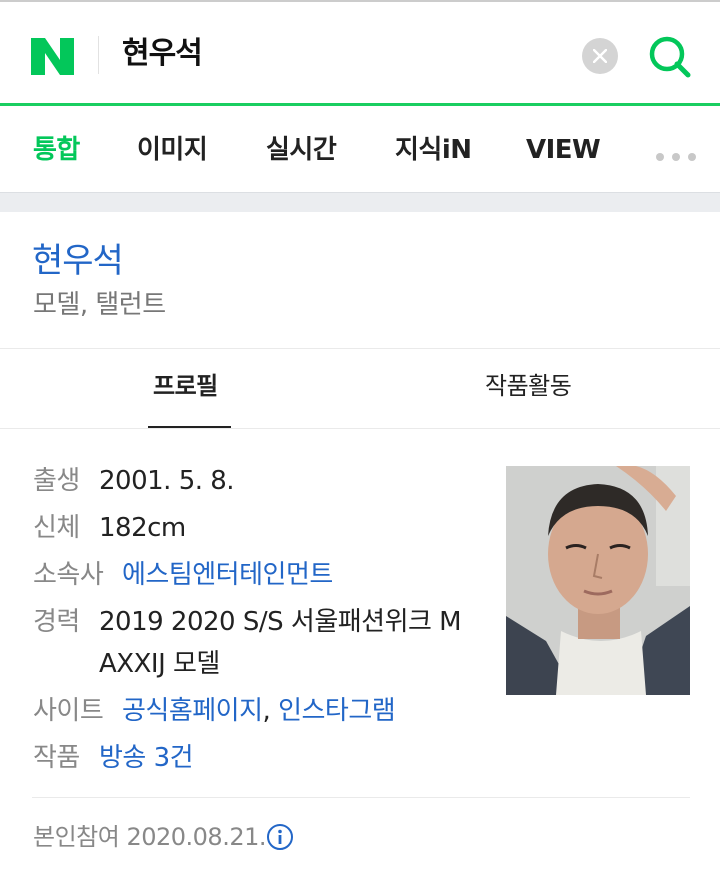  I want to click on instagram-link: 인스타그램, so click(337, 711).